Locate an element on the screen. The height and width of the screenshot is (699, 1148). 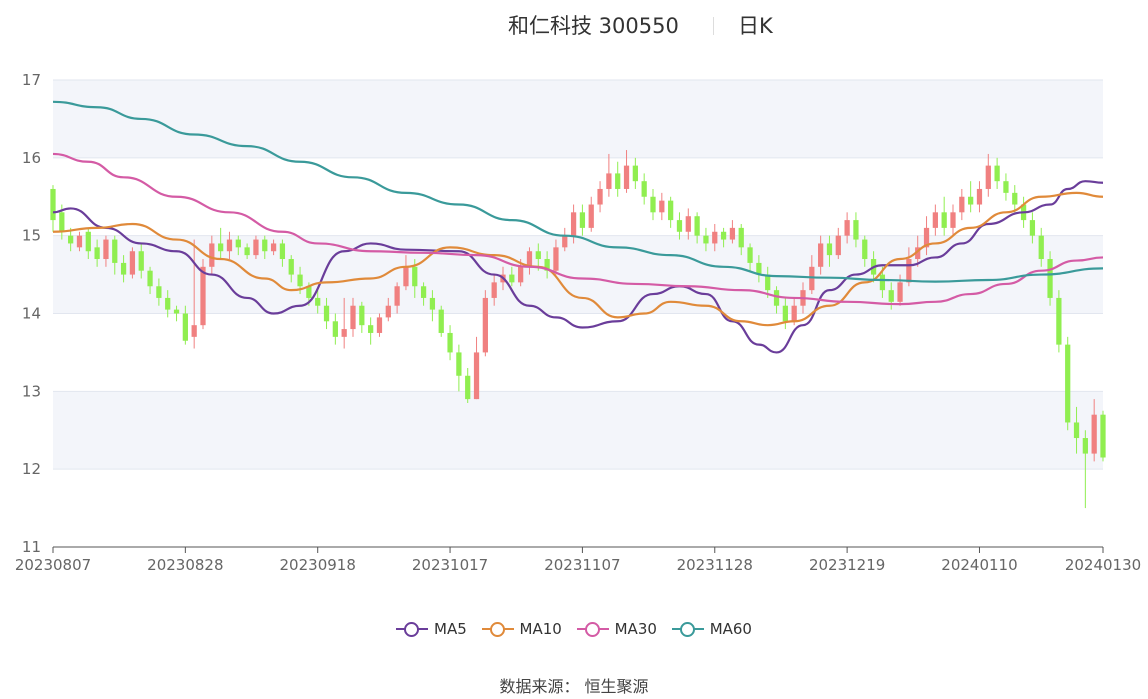
x-tick-label: 20230828 is located at coordinates (185, 565).